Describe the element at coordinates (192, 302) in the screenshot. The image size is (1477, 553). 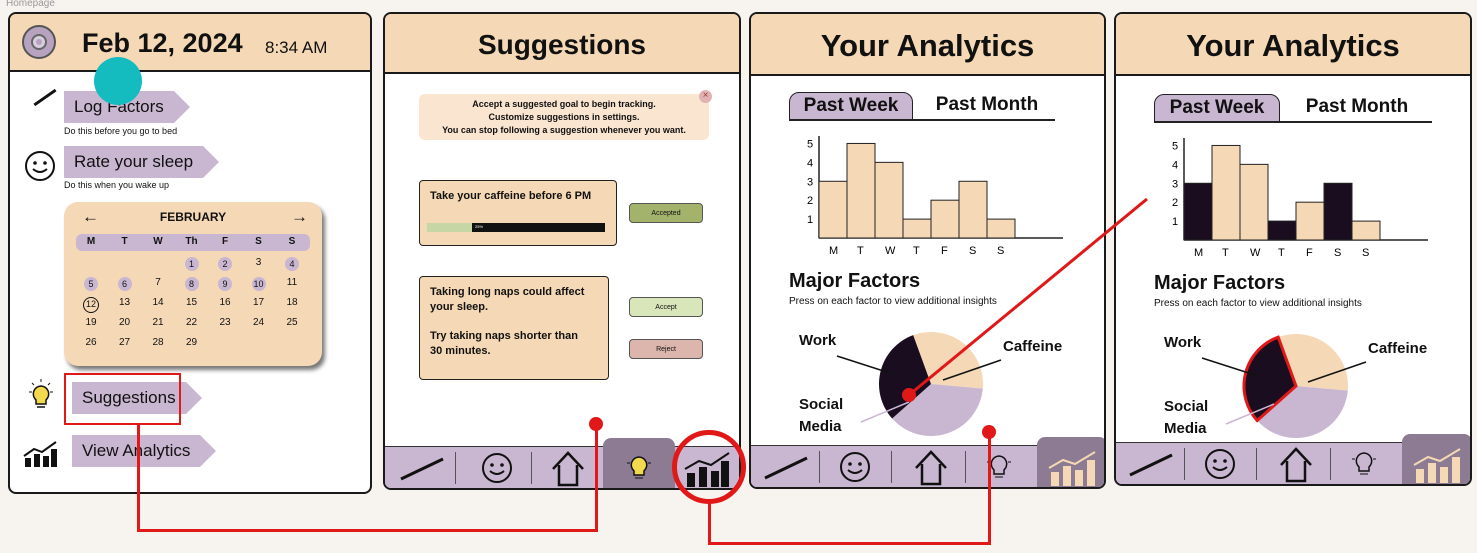
I see `calendar-day: 15` at that location.